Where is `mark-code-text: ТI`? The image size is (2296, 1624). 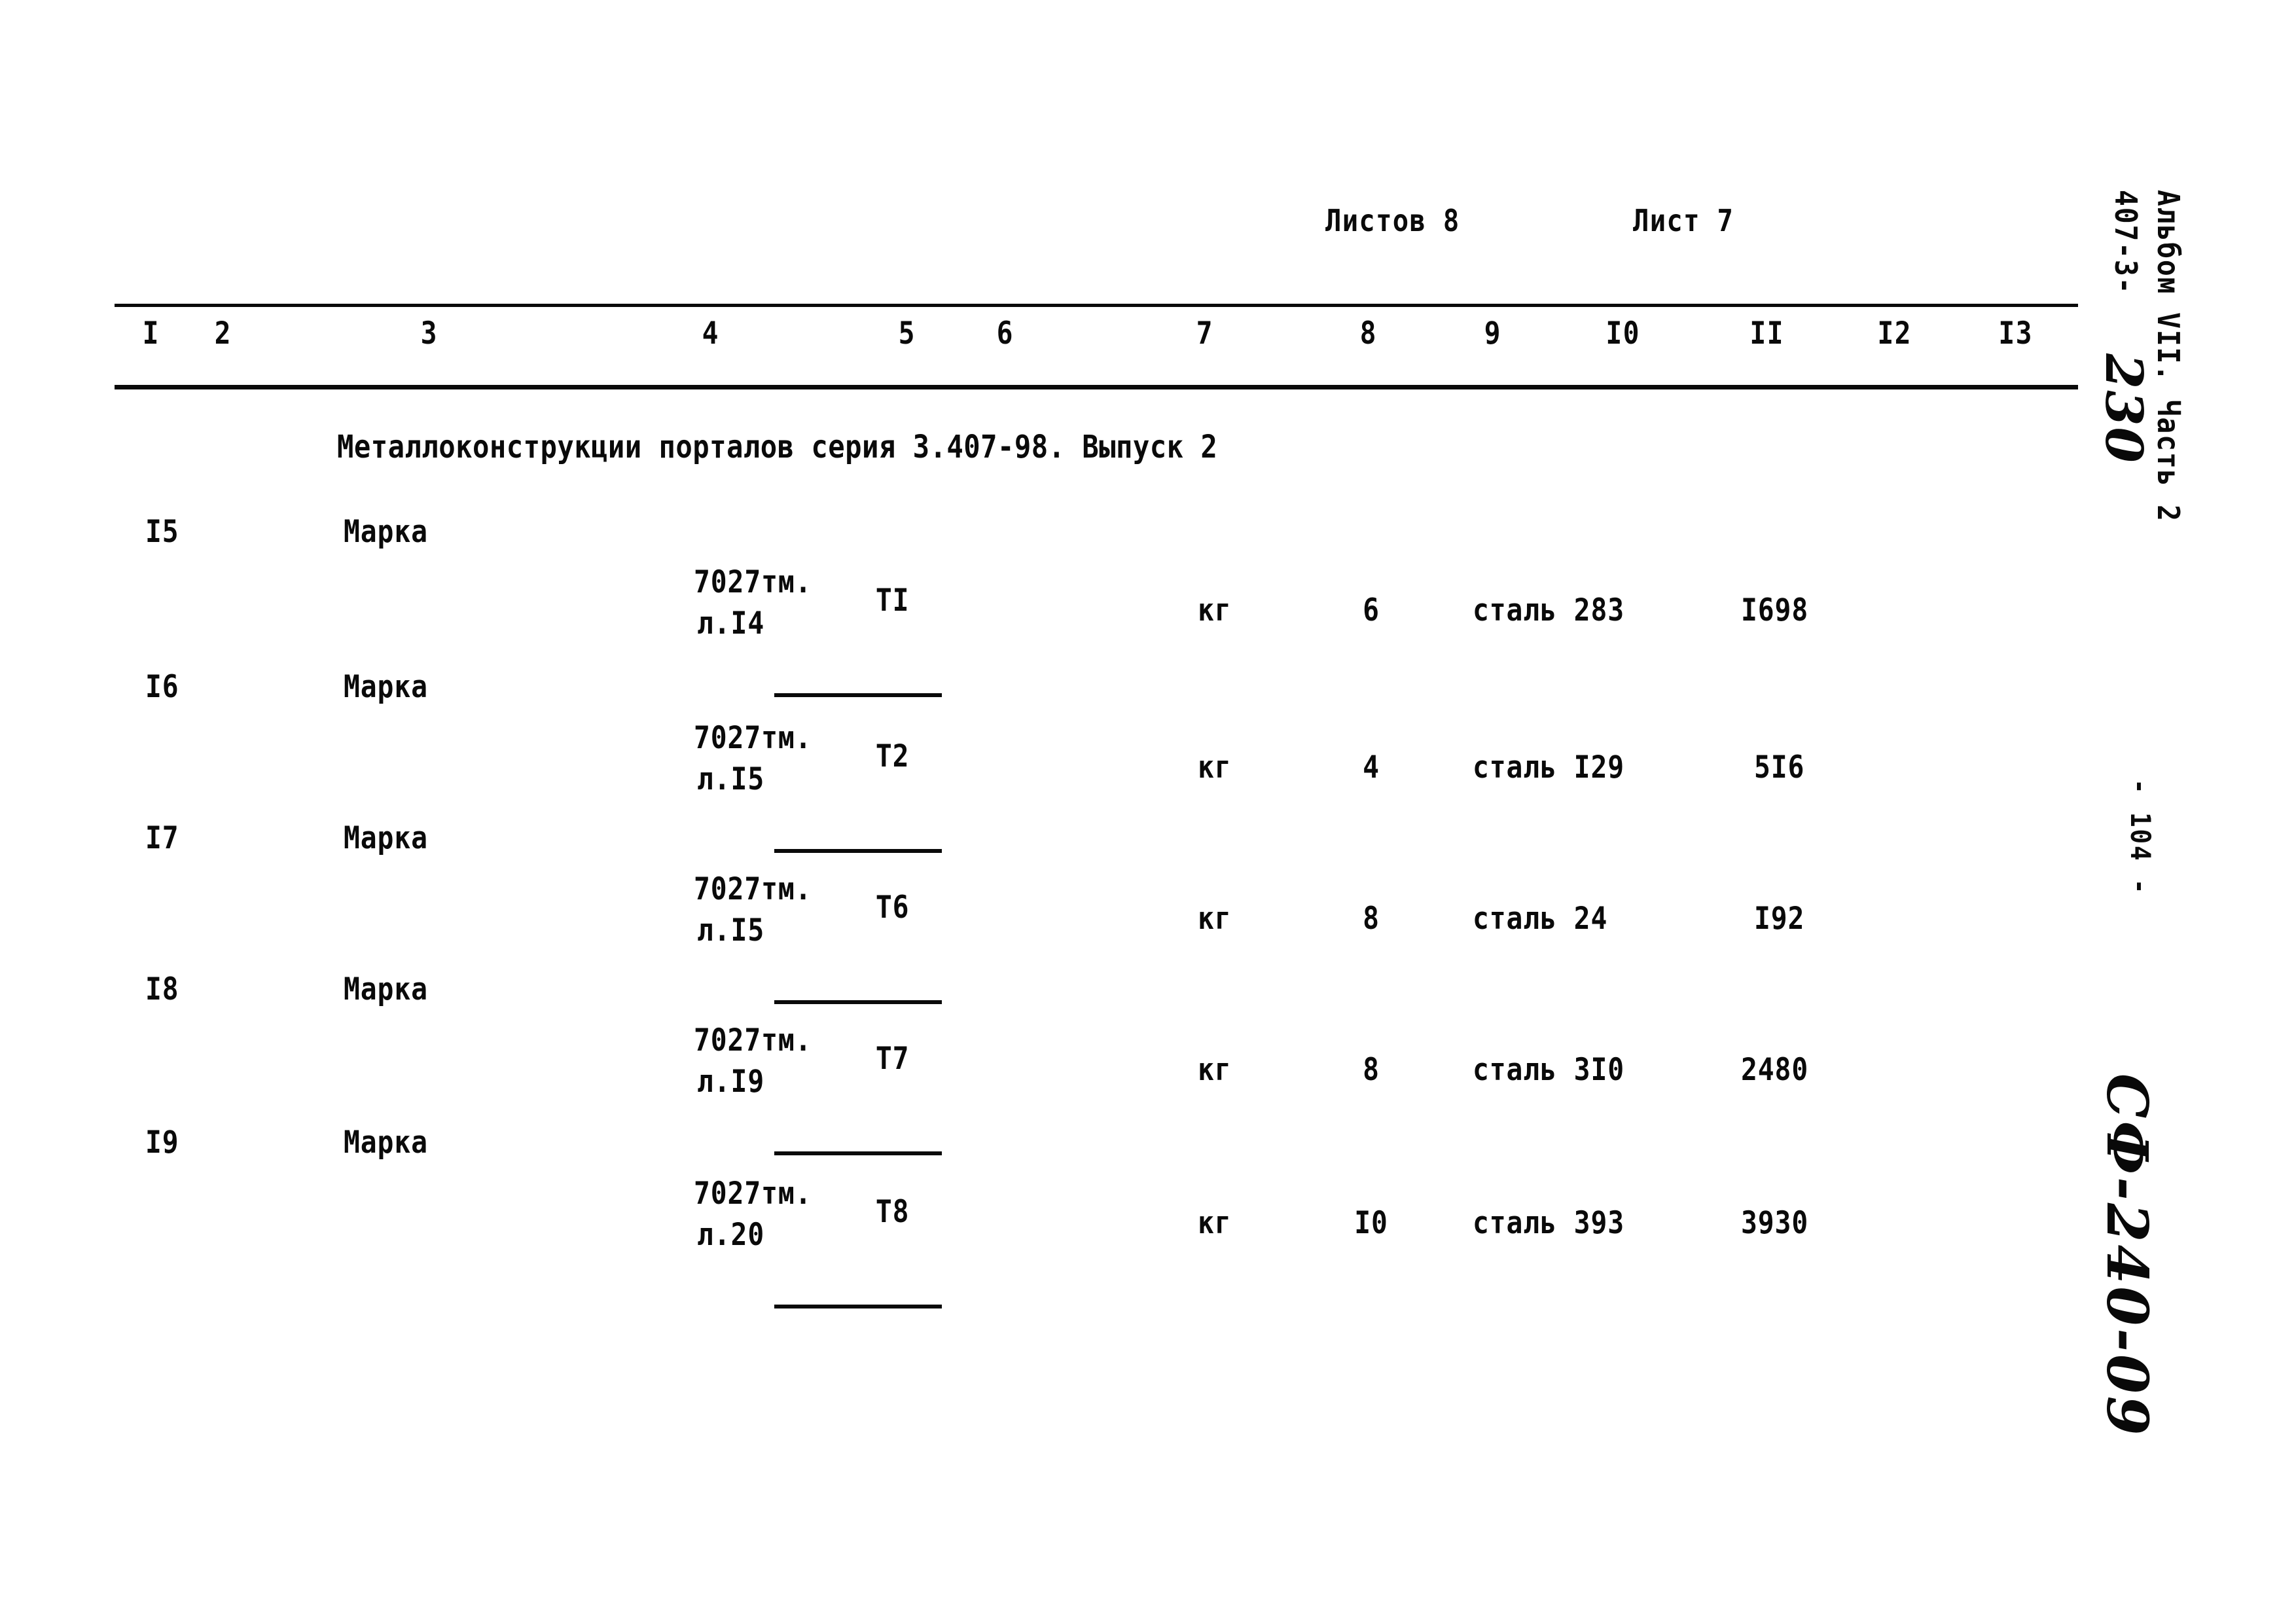
mark-code-text: ТI is located at coordinates (892, 601).